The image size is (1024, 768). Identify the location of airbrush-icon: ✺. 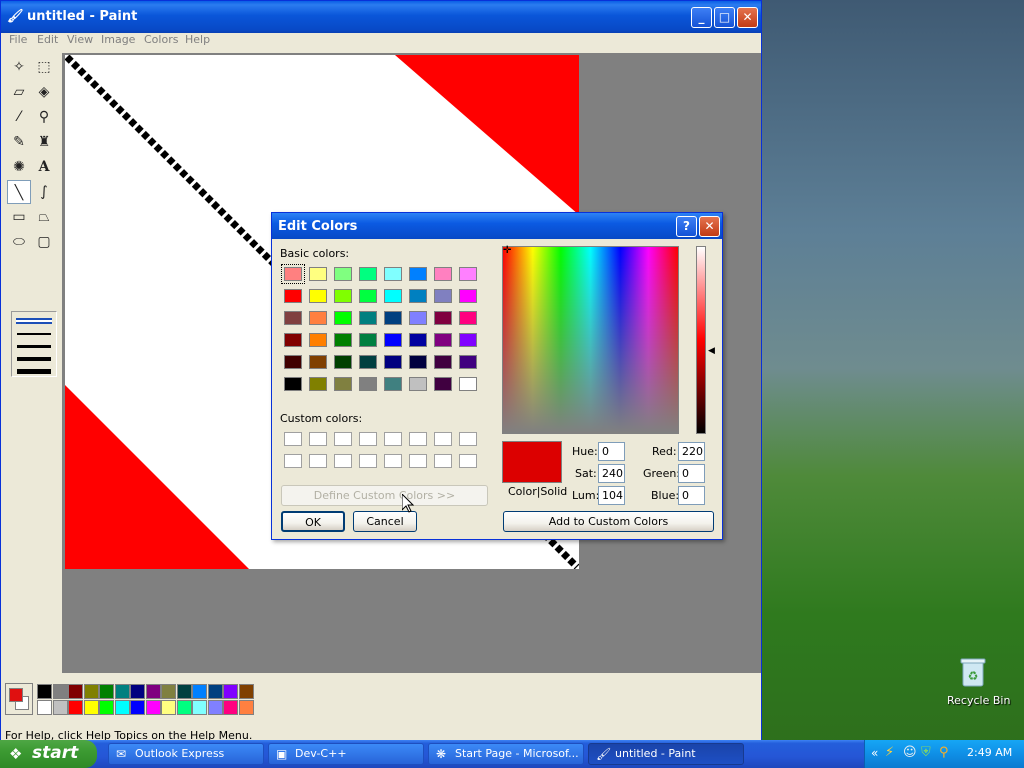
(19, 167).